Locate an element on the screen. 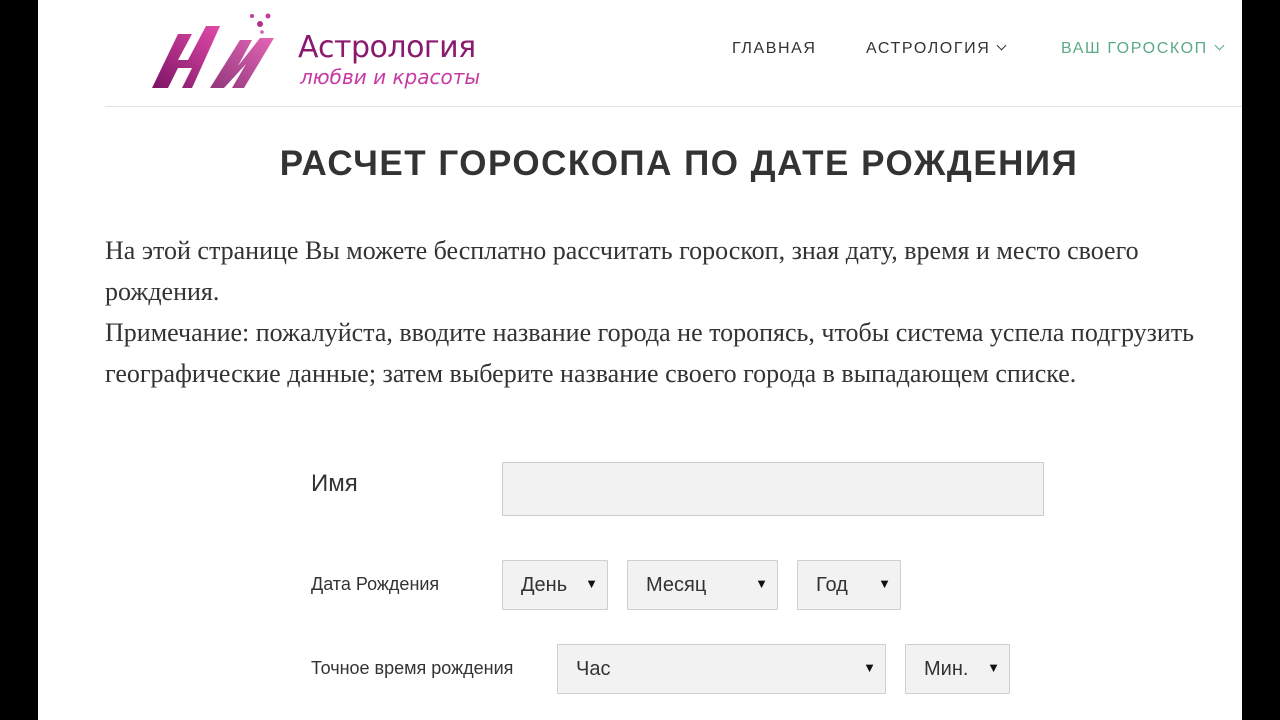 This screenshot has height=720, width=1280. hour-select-value: Час is located at coordinates (593, 669).